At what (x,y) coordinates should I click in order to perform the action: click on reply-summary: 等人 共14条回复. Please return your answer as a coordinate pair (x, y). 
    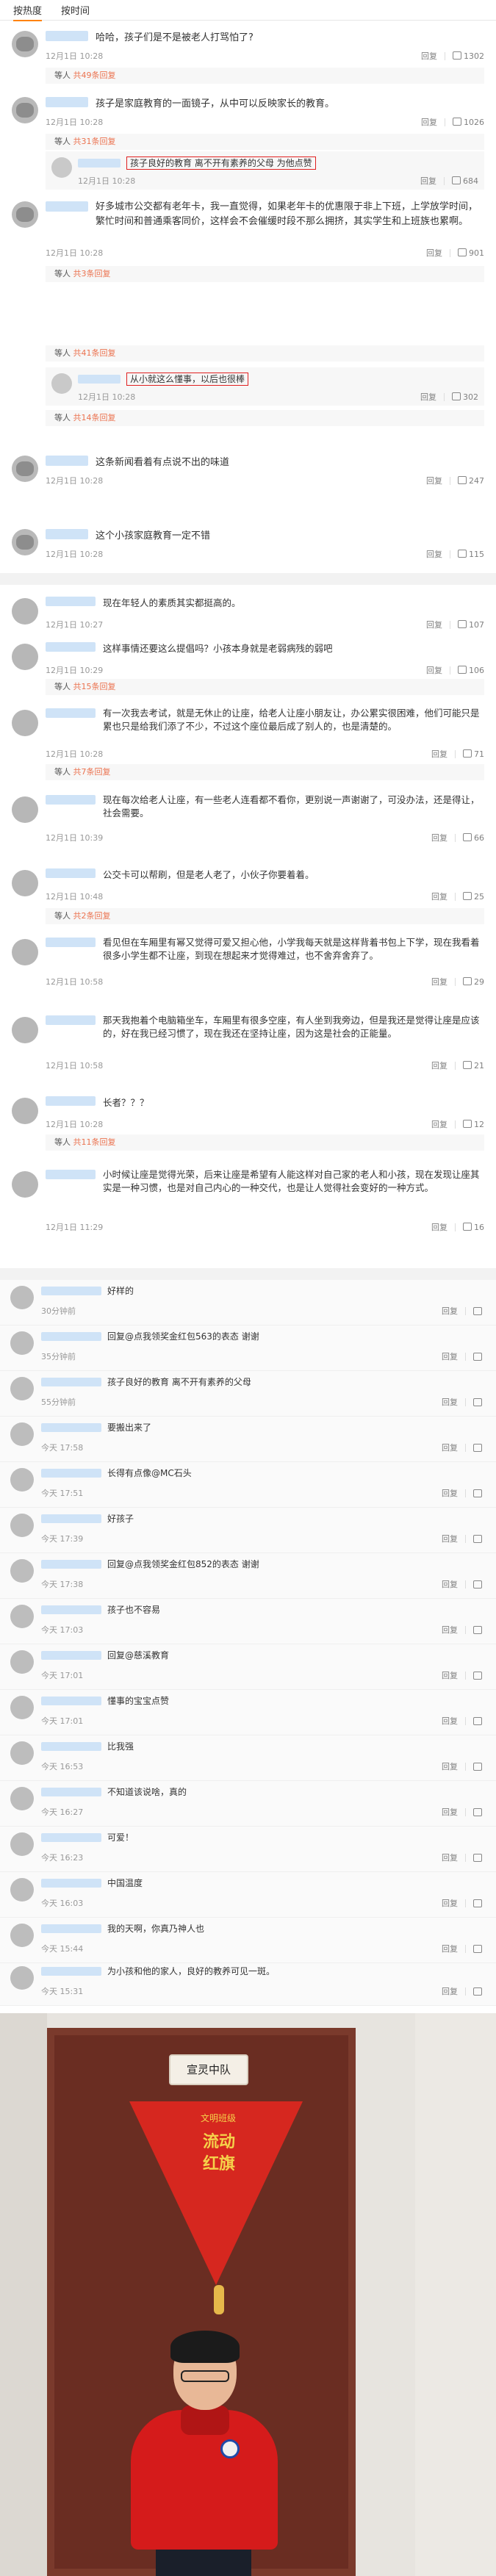
    Looking at the image, I should click on (265, 418).